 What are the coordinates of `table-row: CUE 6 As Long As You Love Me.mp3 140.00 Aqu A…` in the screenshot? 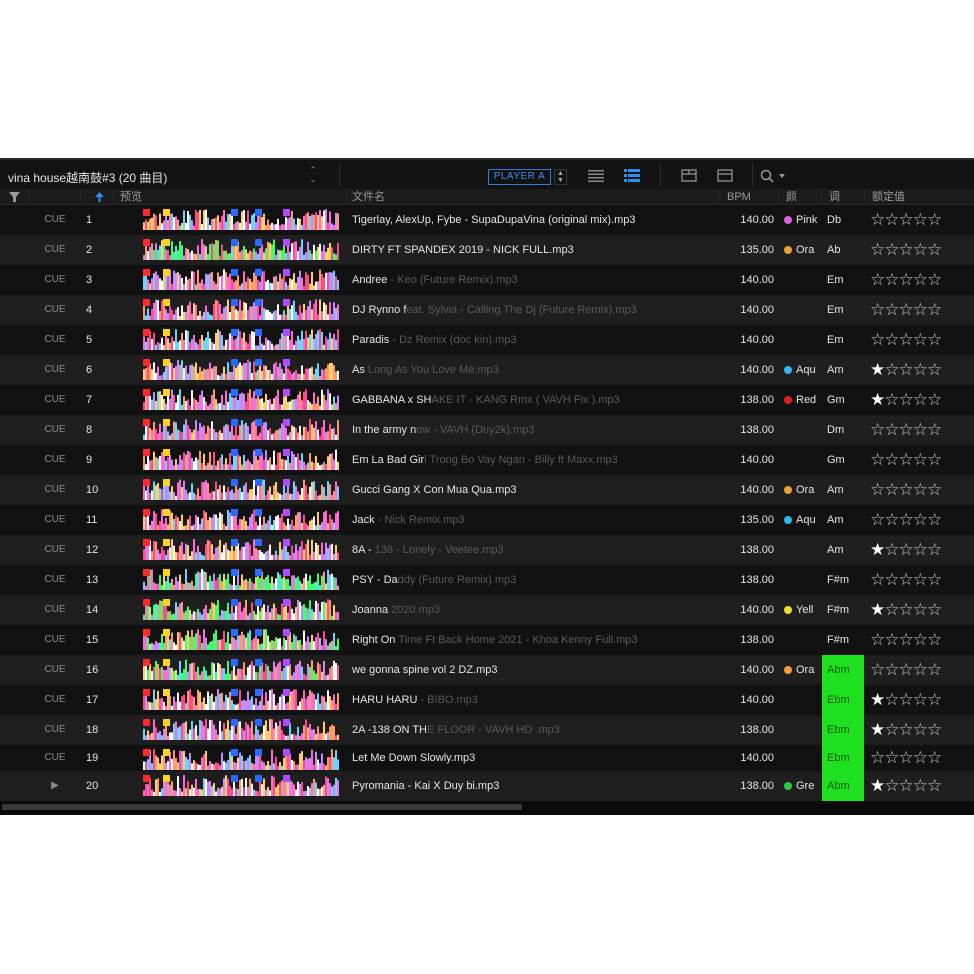 It's located at (487, 370).